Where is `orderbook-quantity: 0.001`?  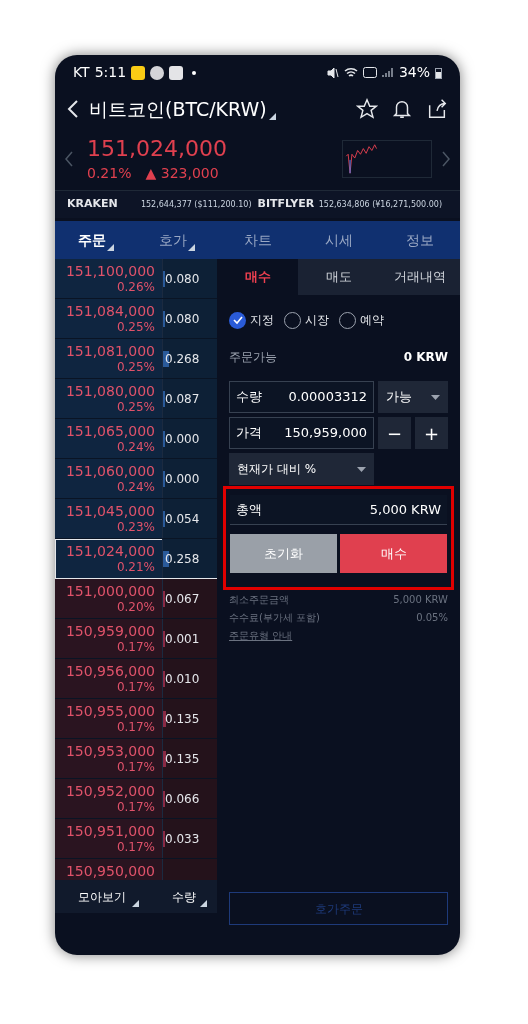
orderbook-quantity: 0.001 is located at coordinates (182, 639).